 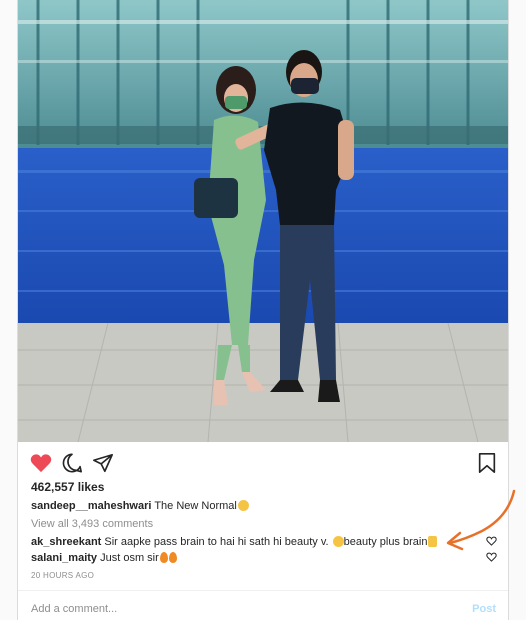 What do you see at coordinates (195, 506) in the screenshot?
I see `caption-text: The New Normal` at bounding box center [195, 506].